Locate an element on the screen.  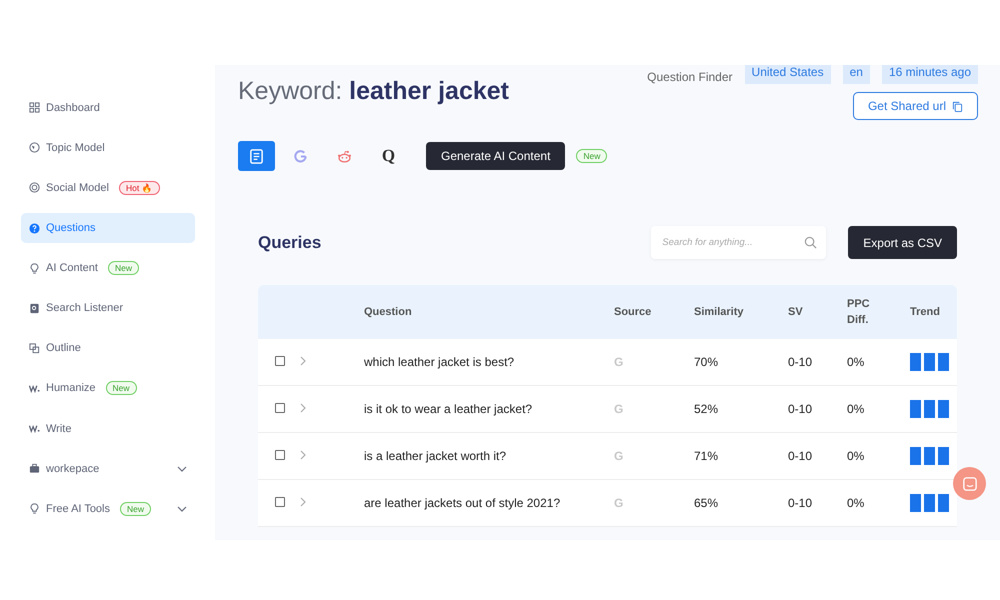
info-tag: en is located at coordinates (856, 74).